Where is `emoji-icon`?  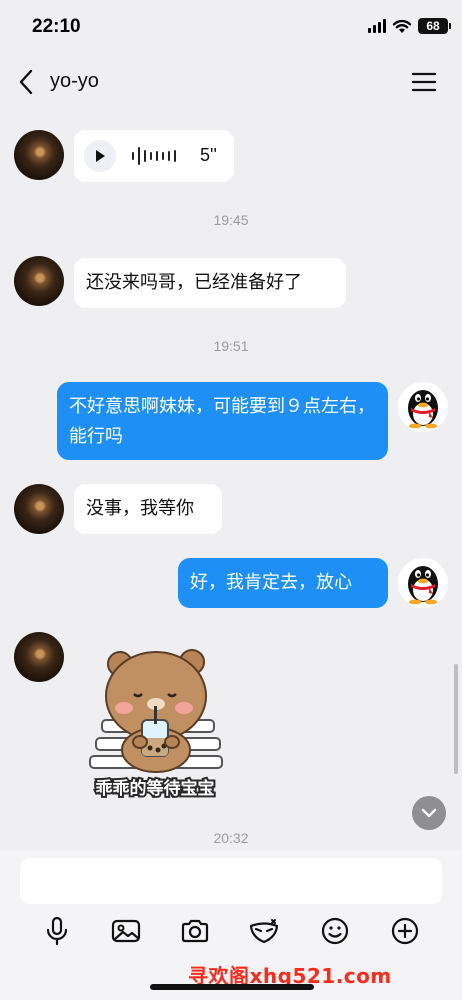
emoji-icon is located at coordinates (335, 931).